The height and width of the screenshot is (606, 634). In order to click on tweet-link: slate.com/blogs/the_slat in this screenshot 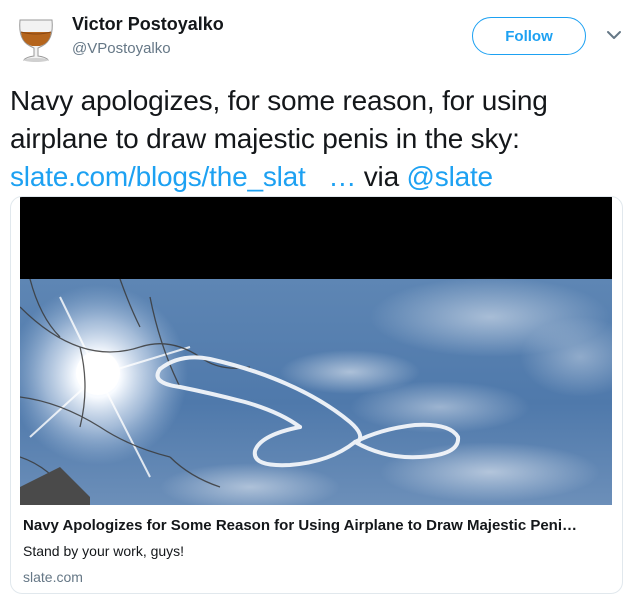, I will do `click(158, 176)`.